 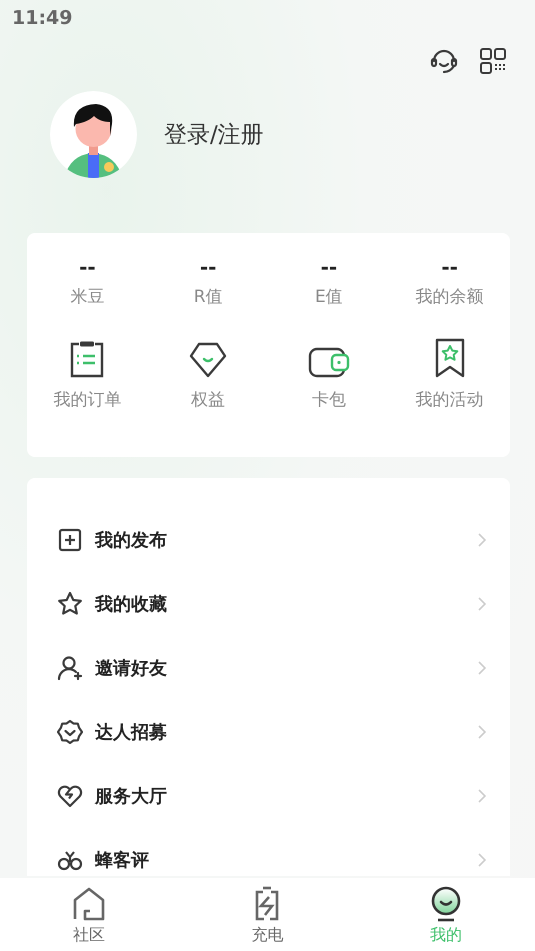 What do you see at coordinates (286, 604) in the screenshot?
I see `menu-item: 我的收藏` at bounding box center [286, 604].